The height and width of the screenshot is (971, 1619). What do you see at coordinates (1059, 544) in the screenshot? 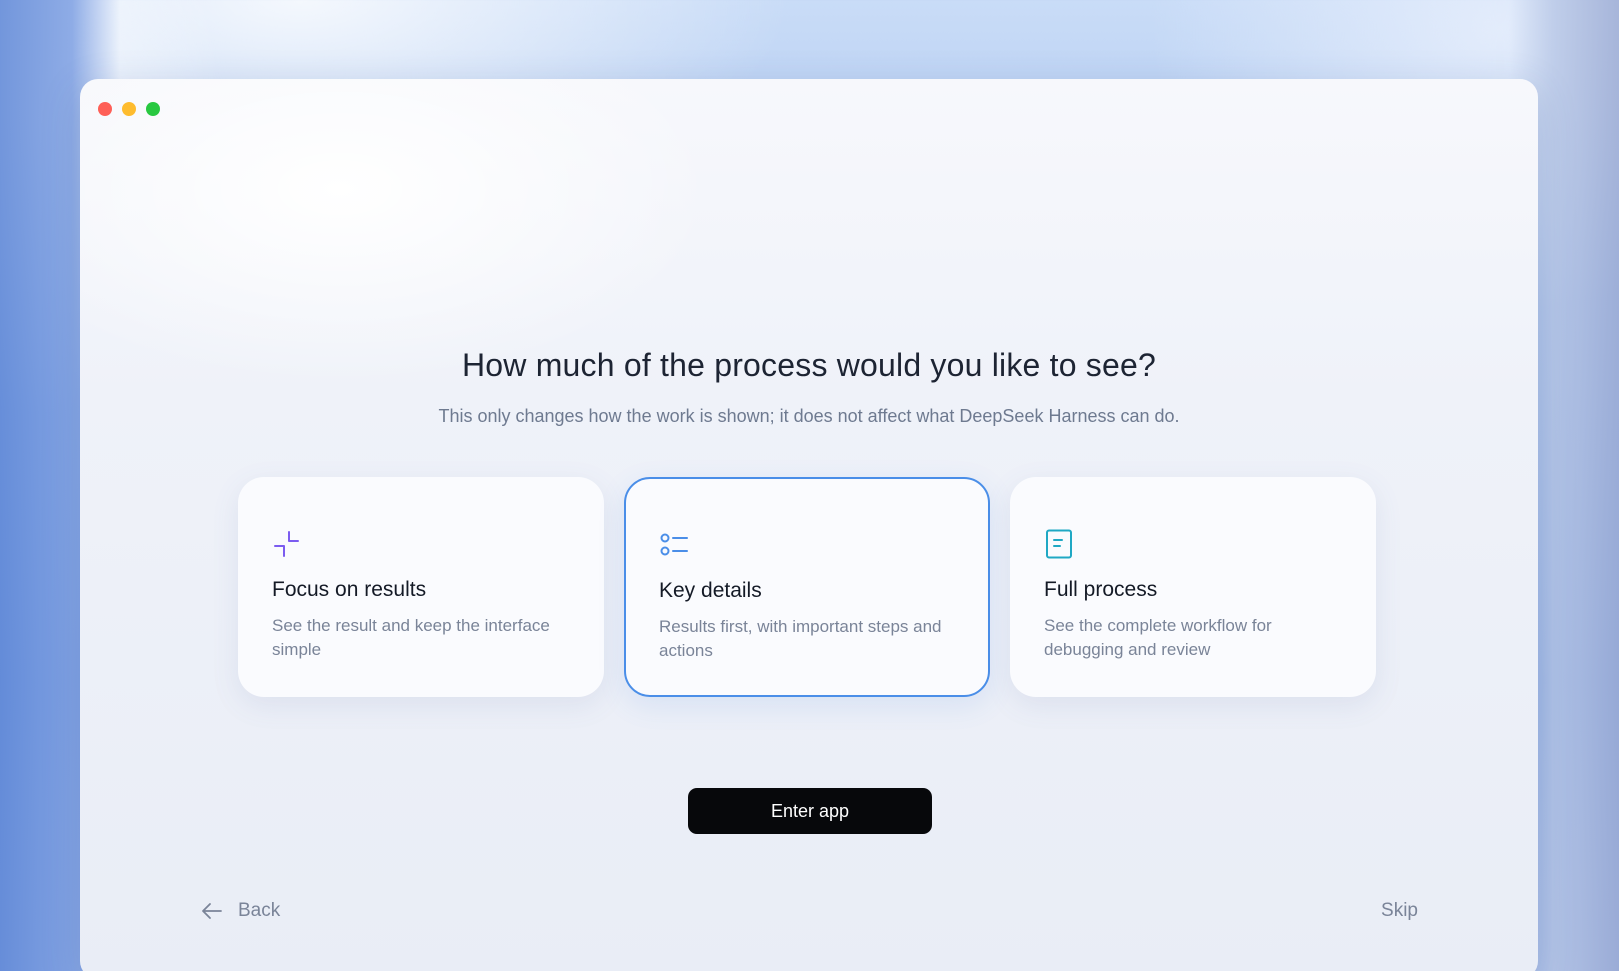
I see `document-icon` at bounding box center [1059, 544].